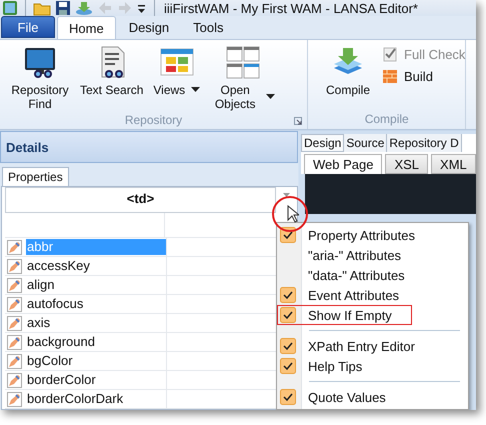  Describe the element at coordinates (386, 119) in the screenshot. I see `group-label: Compile` at that location.